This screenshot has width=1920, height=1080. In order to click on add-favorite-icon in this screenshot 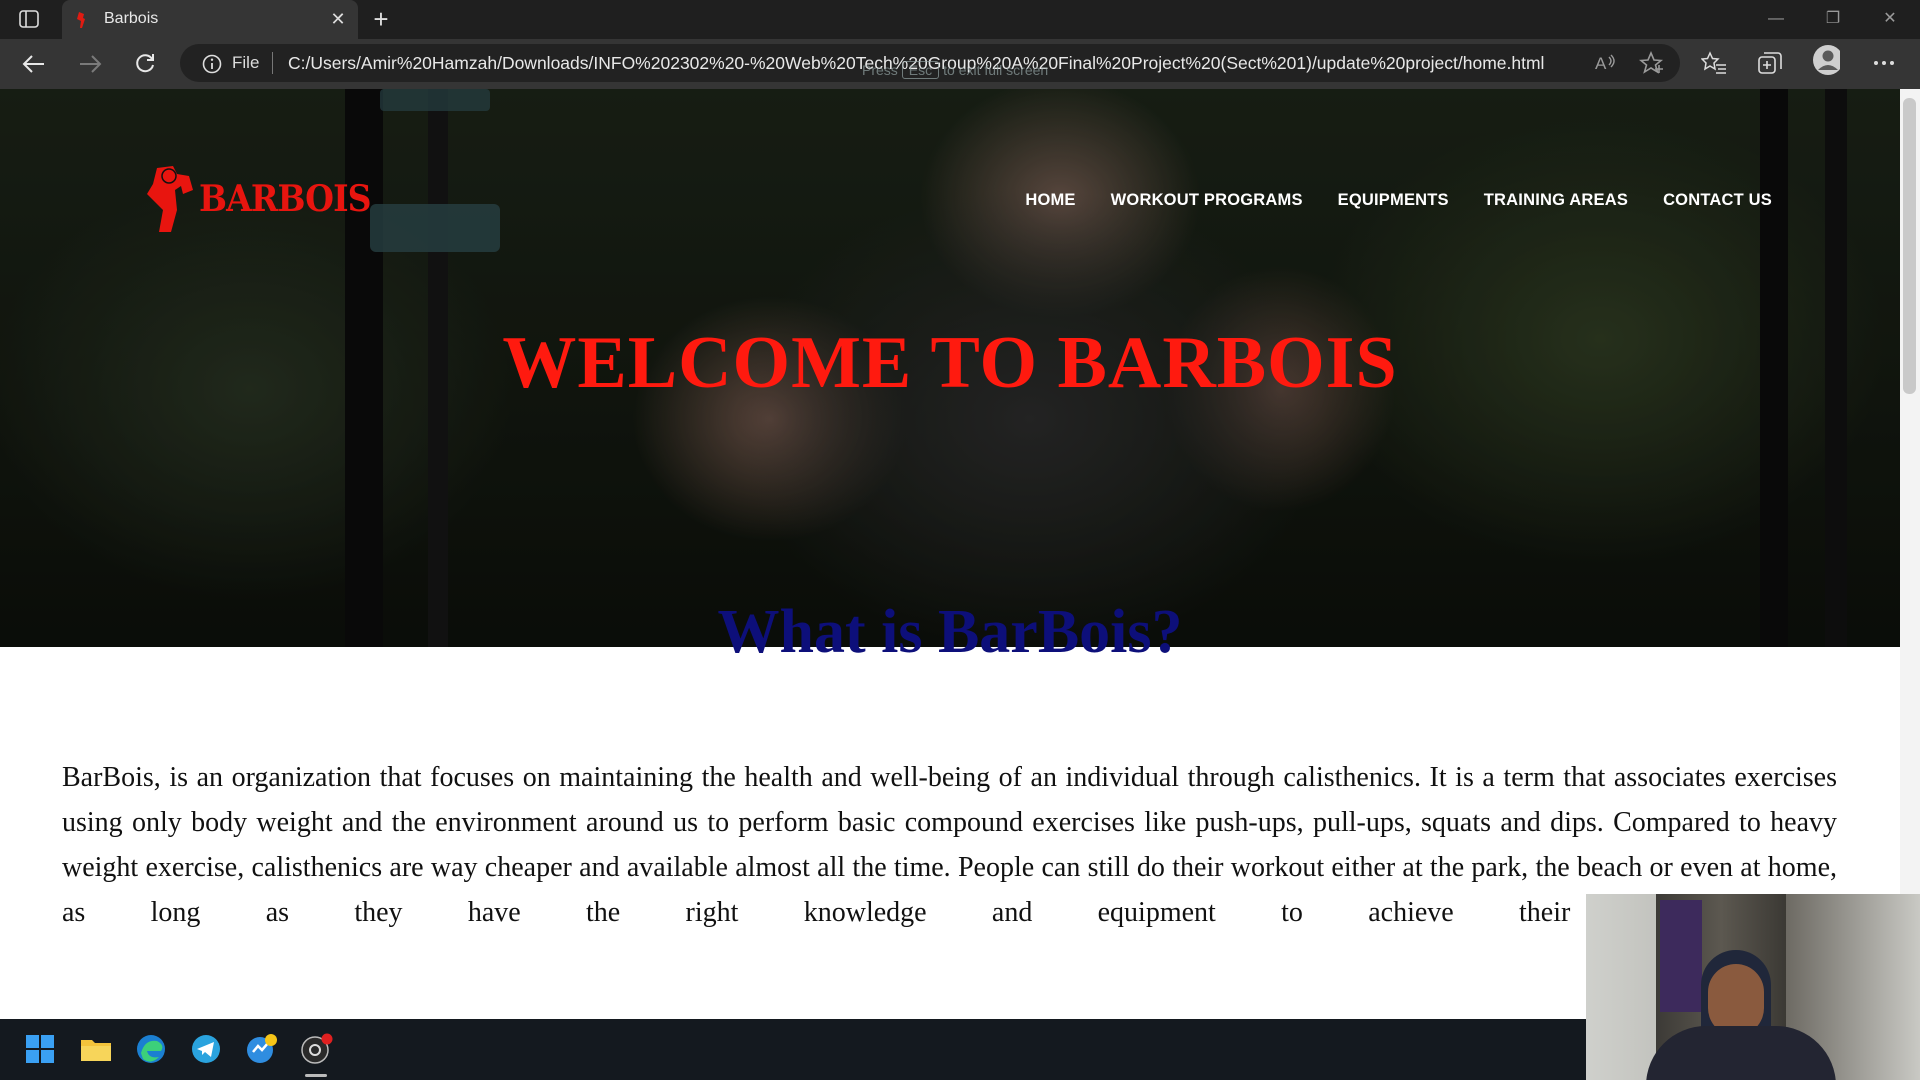, I will do `click(1652, 63)`.